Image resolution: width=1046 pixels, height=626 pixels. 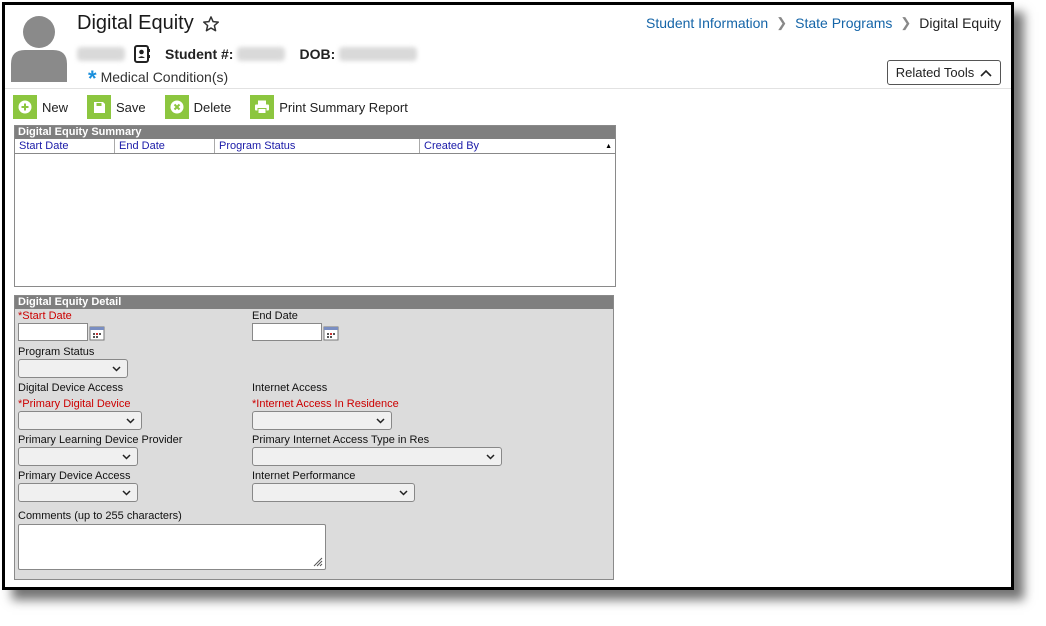 What do you see at coordinates (74, 476) in the screenshot?
I see `primary-device-access-label: Primary Device Access` at bounding box center [74, 476].